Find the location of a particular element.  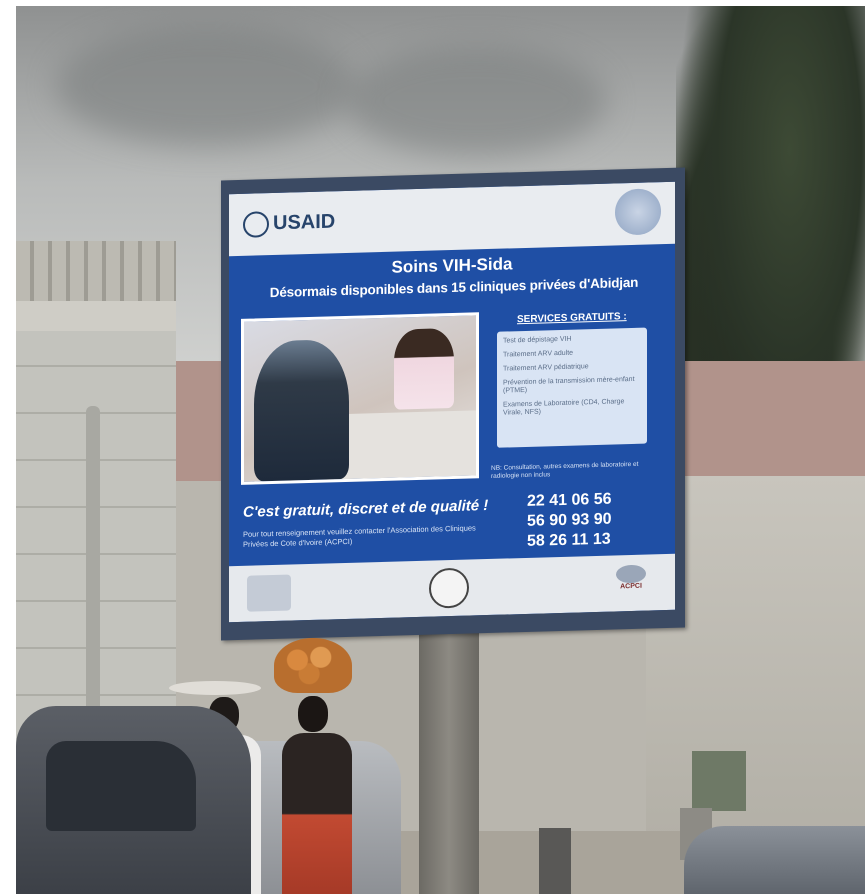

partner-logo-icon is located at coordinates (269, 593).